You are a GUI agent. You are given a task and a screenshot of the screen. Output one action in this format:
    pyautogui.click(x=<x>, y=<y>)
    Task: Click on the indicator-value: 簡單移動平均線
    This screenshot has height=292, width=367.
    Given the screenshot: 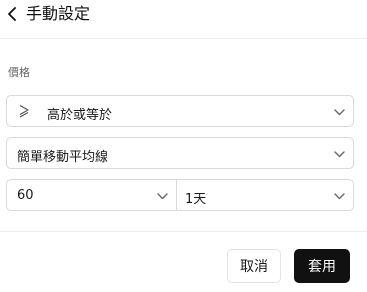 What is the action you would take?
    pyautogui.click(x=63, y=157)
    